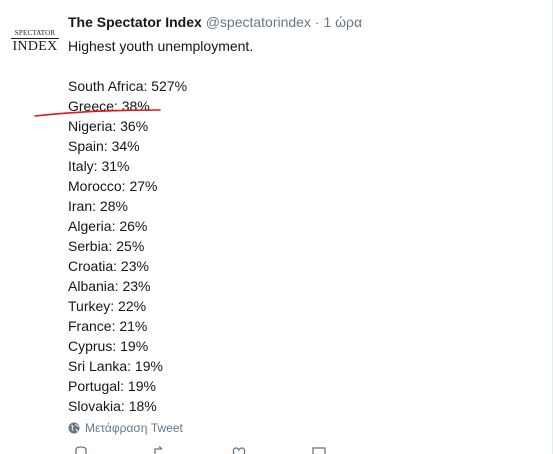 Image resolution: width=553 pixels, height=454 pixels. Describe the element at coordinates (218, 450) in the screenshot. I see `tweet-actions` at that location.